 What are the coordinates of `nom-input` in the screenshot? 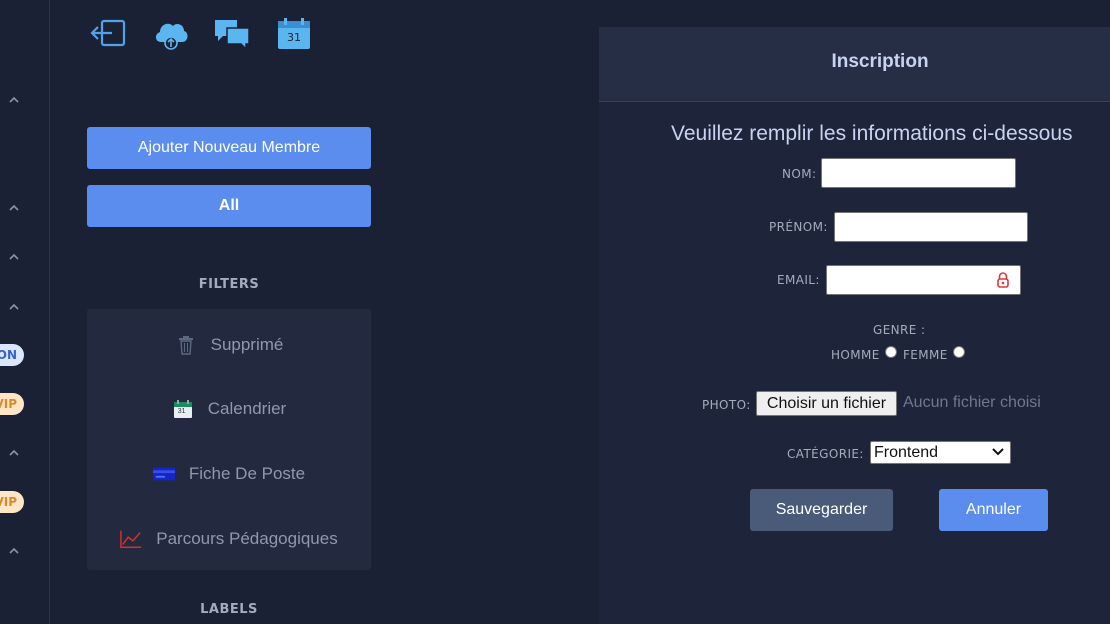 It's located at (918, 173).